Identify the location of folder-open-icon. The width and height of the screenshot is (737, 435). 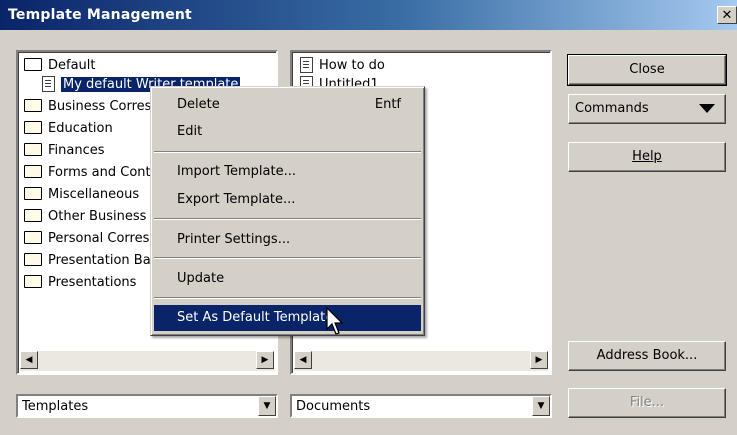
(33, 64).